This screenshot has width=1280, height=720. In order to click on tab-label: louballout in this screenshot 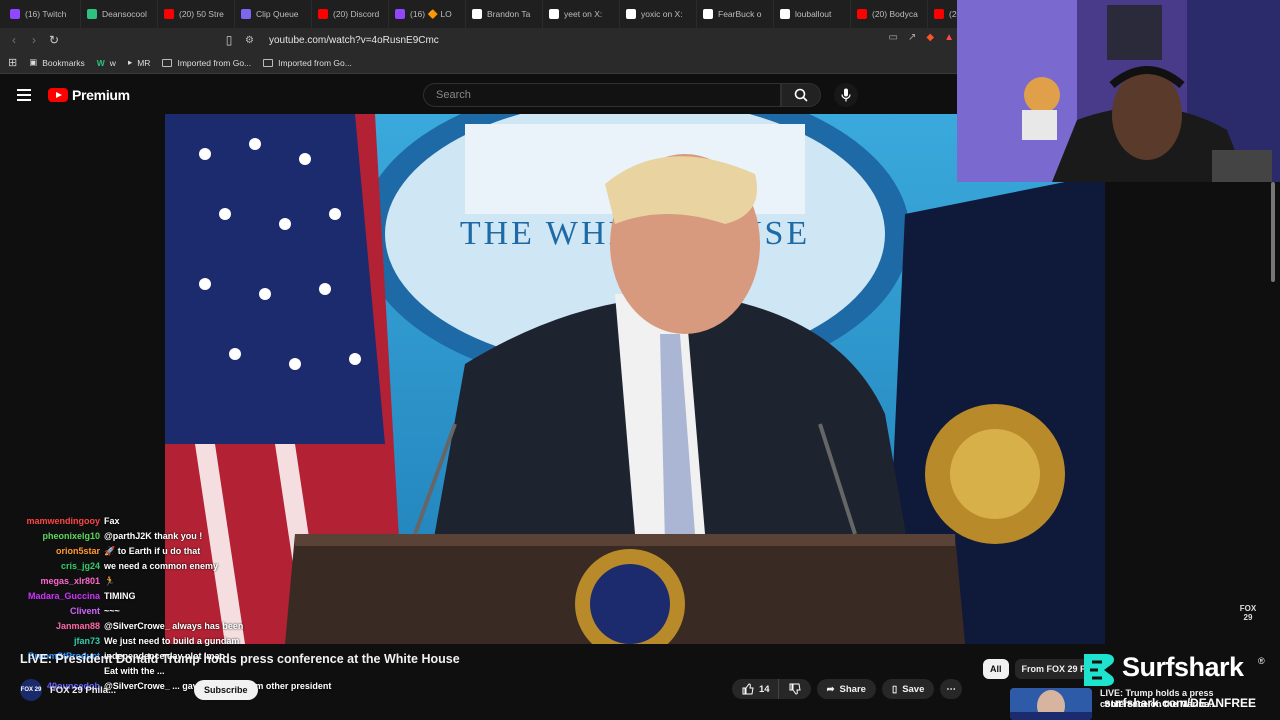, I will do `click(813, 14)`.